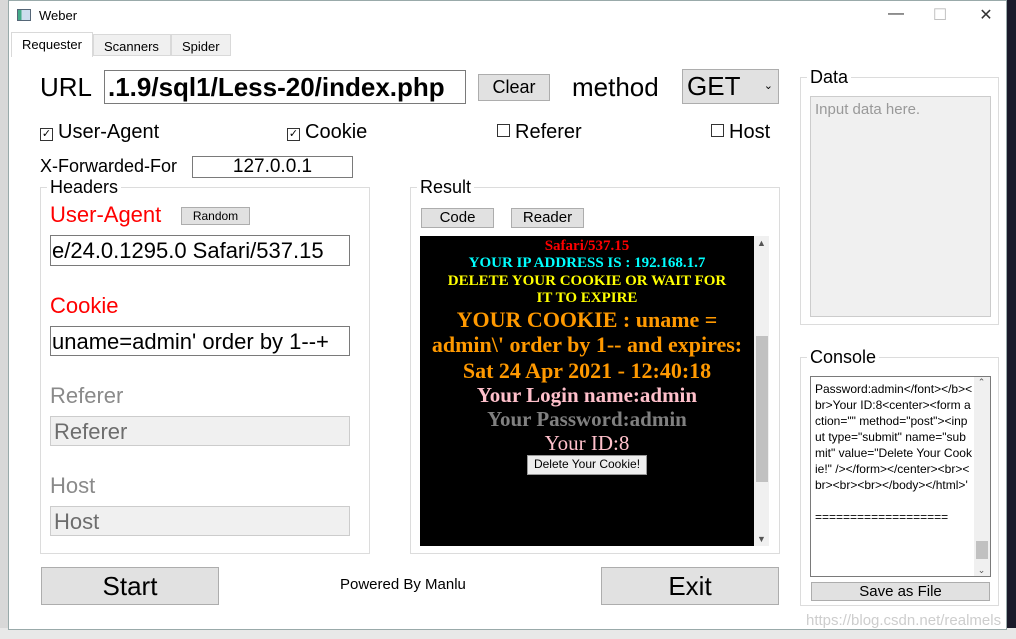 The image size is (1016, 639). Describe the element at coordinates (200, 431) in the screenshot. I see `referer-input: Referer` at that location.